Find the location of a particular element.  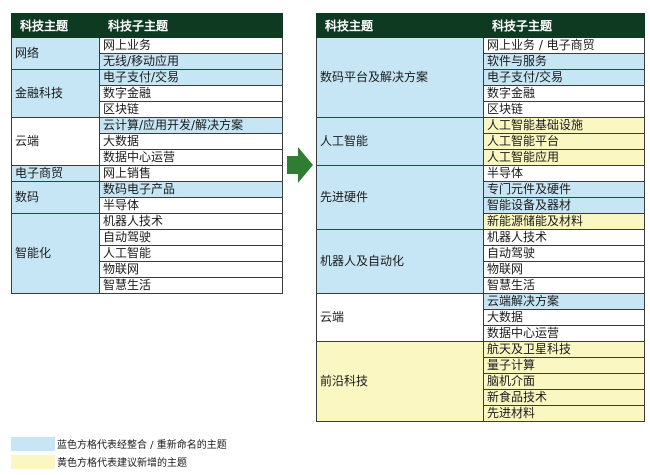

table-row: 机器人及自动化 机器人技术 is located at coordinates (480, 261).